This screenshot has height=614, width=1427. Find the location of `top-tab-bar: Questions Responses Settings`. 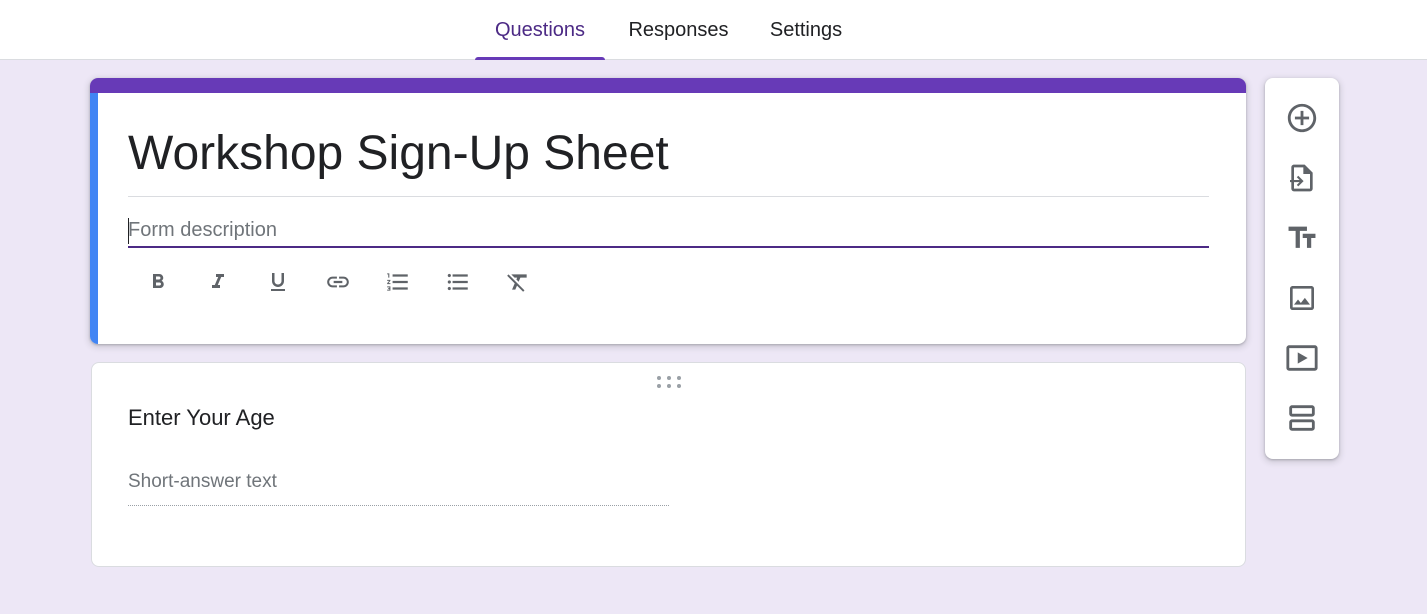

top-tab-bar: Questions Responses Settings is located at coordinates (713, 30).